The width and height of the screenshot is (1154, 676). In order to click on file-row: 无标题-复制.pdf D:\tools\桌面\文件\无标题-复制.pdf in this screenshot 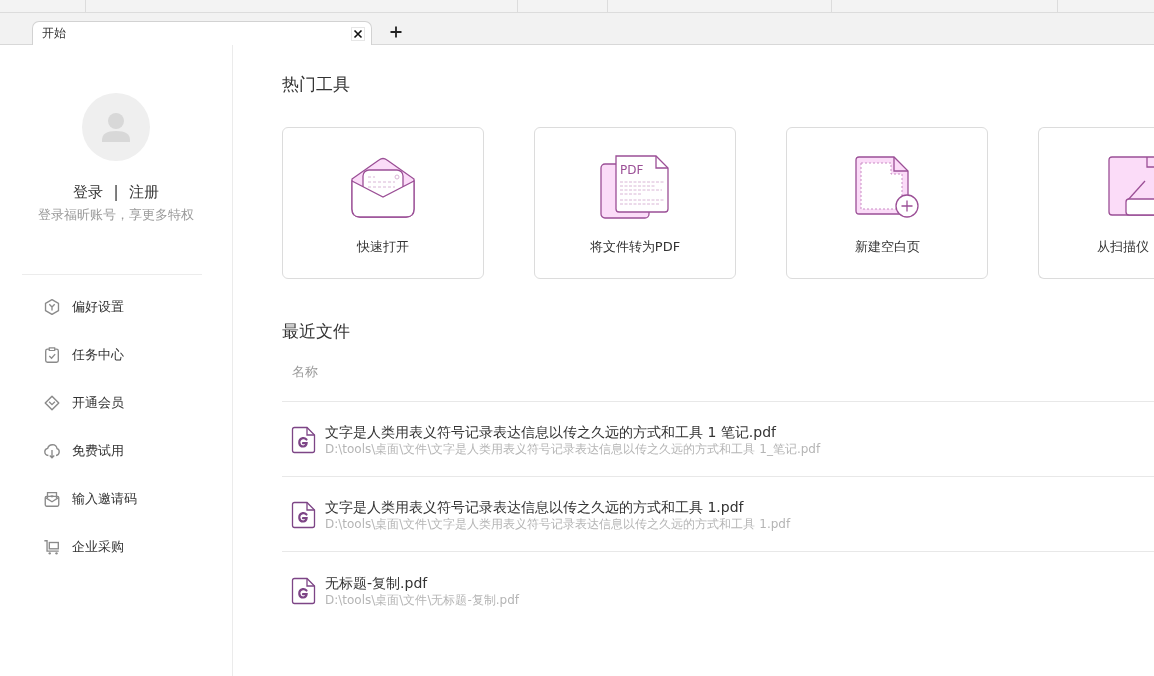, I will do `click(718, 589)`.